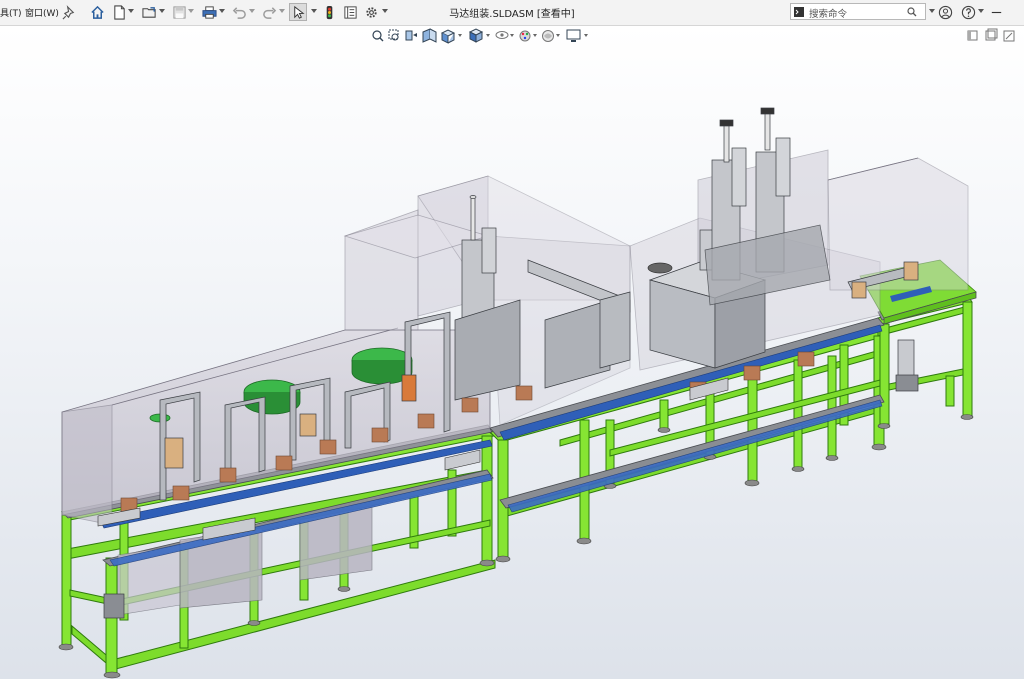 Image resolution: width=1024 pixels, height=679 pixels. I want to click on search-dropdown-icon, so click(932, 11).